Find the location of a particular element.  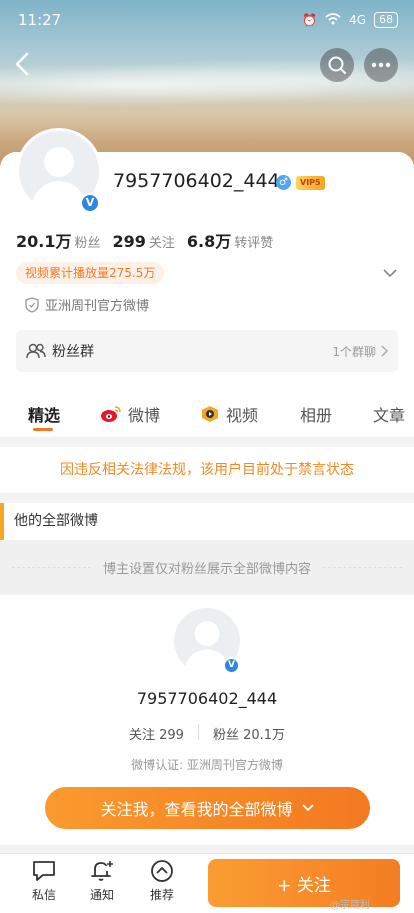

fans-group-row: 粉丝群 1个群聊 is located at coordinates (207, 351).